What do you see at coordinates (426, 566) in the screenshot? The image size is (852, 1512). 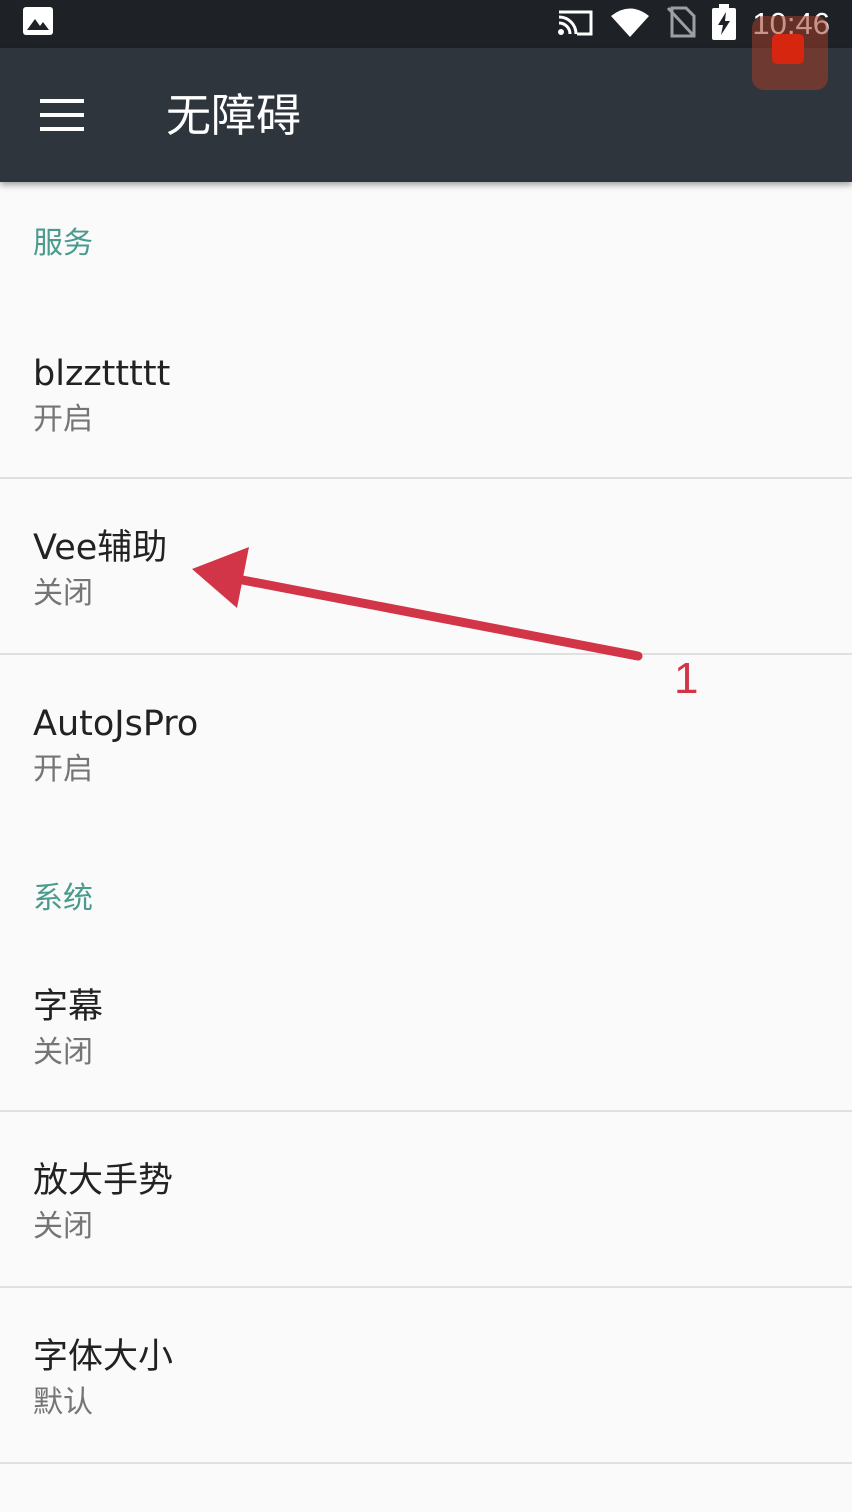 I see `list-item-vee-assist: Vee辅助 关闭` at bounding box center [426, 566].